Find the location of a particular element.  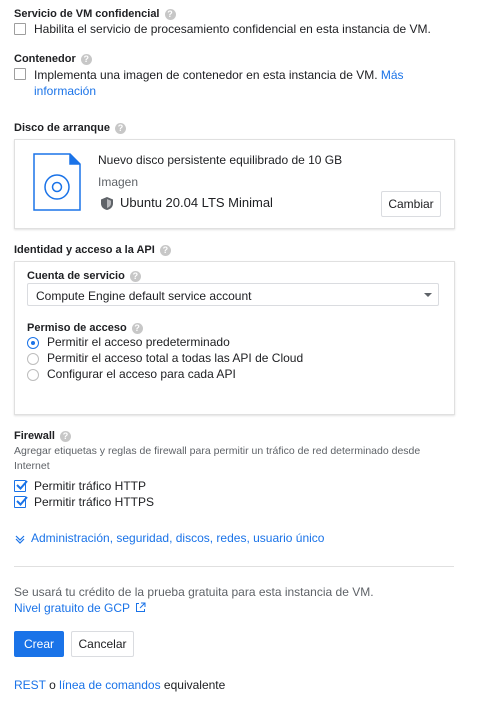

external-link-icon is located at coordinates (141, 607).